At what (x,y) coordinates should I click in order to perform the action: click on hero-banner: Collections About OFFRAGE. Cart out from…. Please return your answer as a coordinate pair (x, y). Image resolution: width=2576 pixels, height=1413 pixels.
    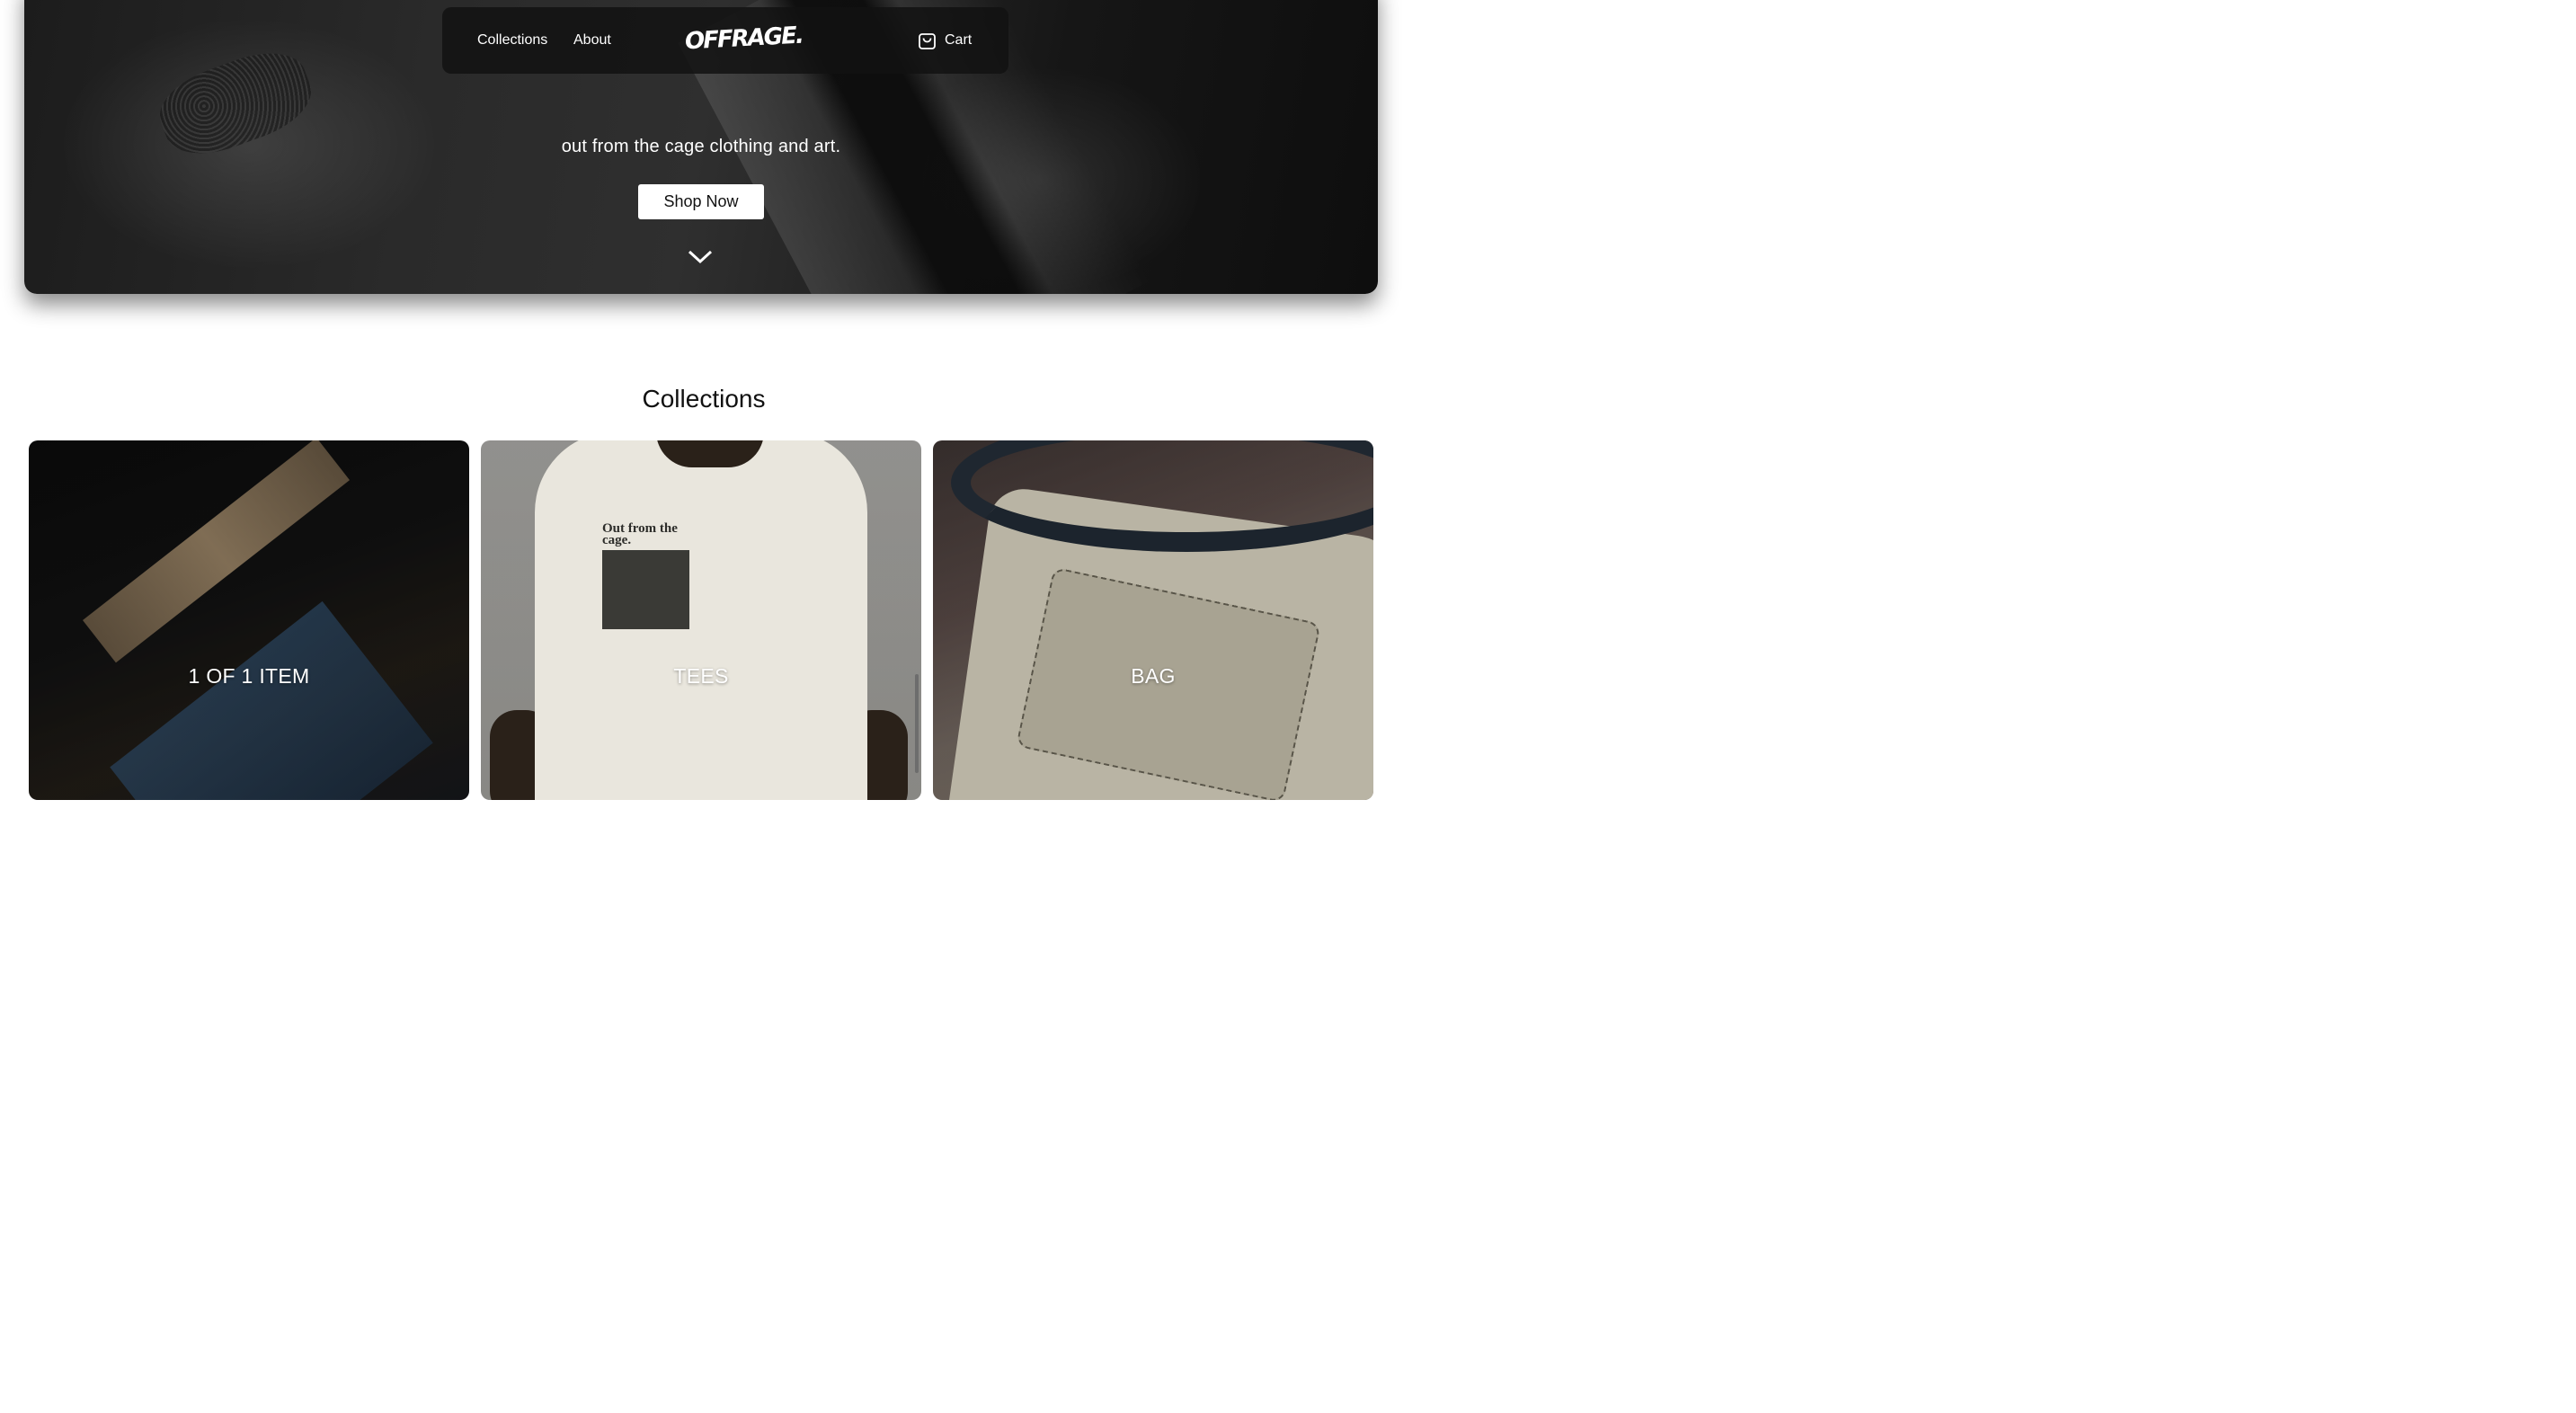
    Looking at the image, I should click on (701, 147).